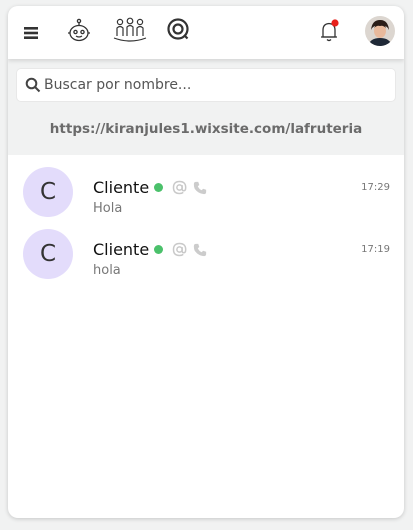  What do you see at coordinates (130, 31) in the screenshot?
I see `team-icon` at bounding box center [130, 31].